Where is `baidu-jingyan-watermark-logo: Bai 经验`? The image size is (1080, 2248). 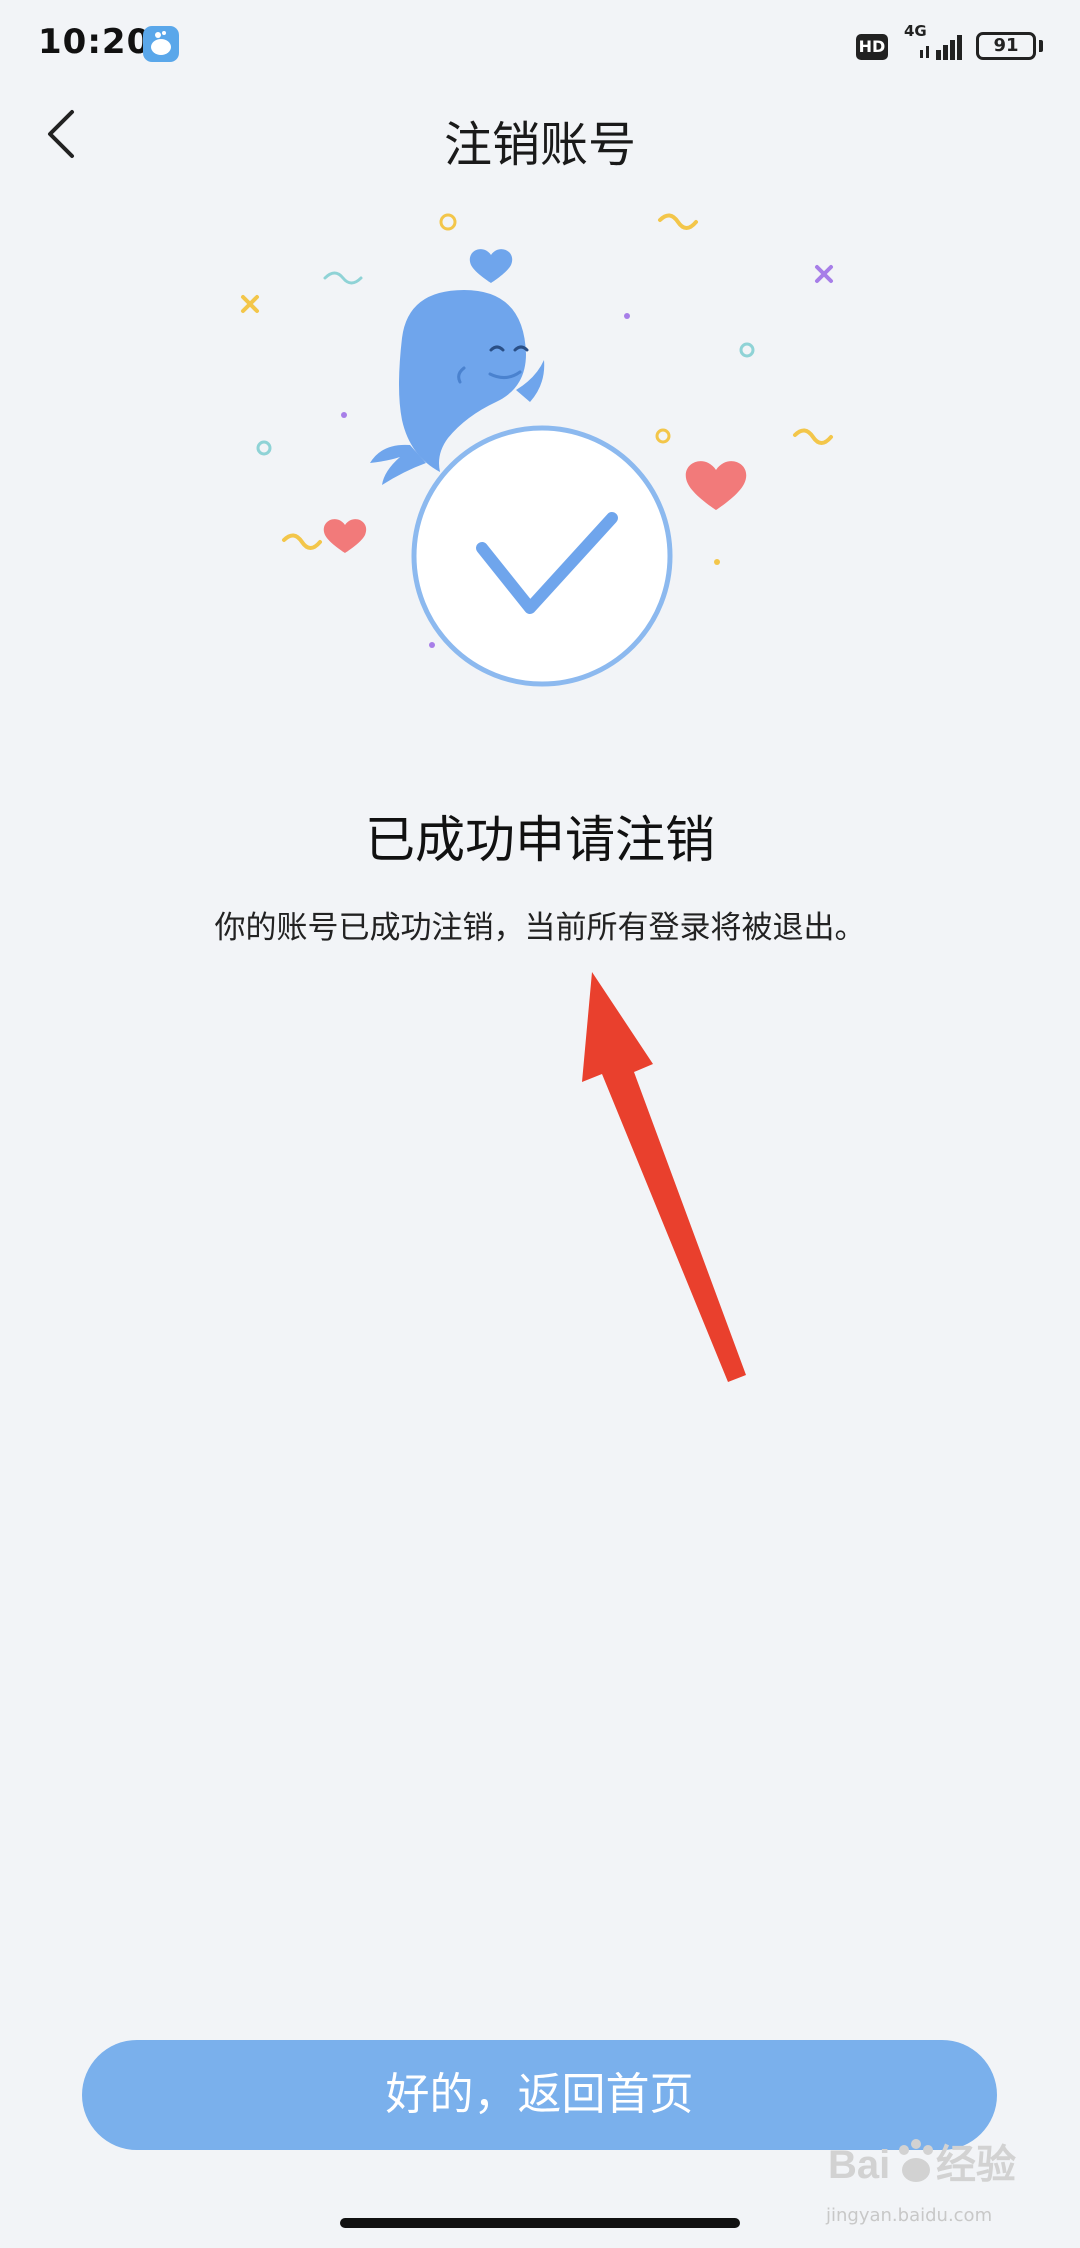
baidu-jingyan-watermark-logo: Bai 经验 is located at coordinates (922, 2163).